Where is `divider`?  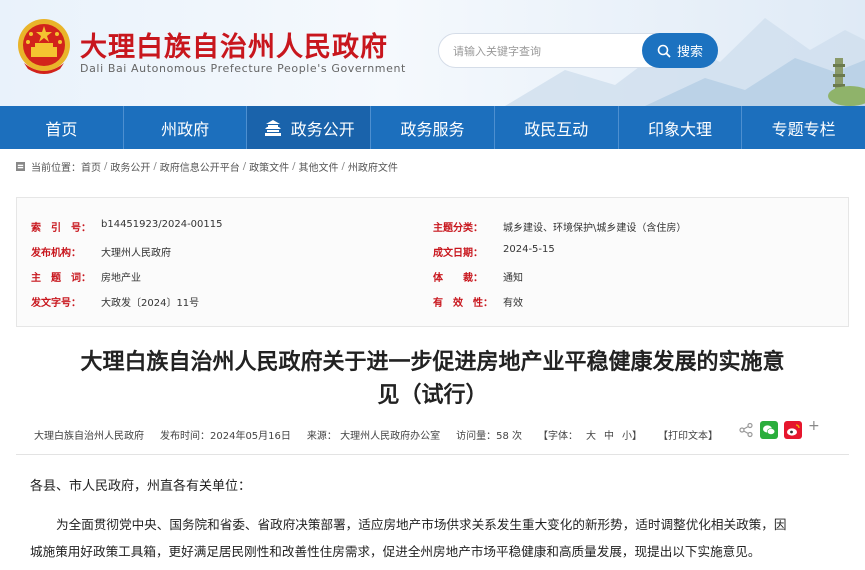 divider is located at coordinates (432, 454).